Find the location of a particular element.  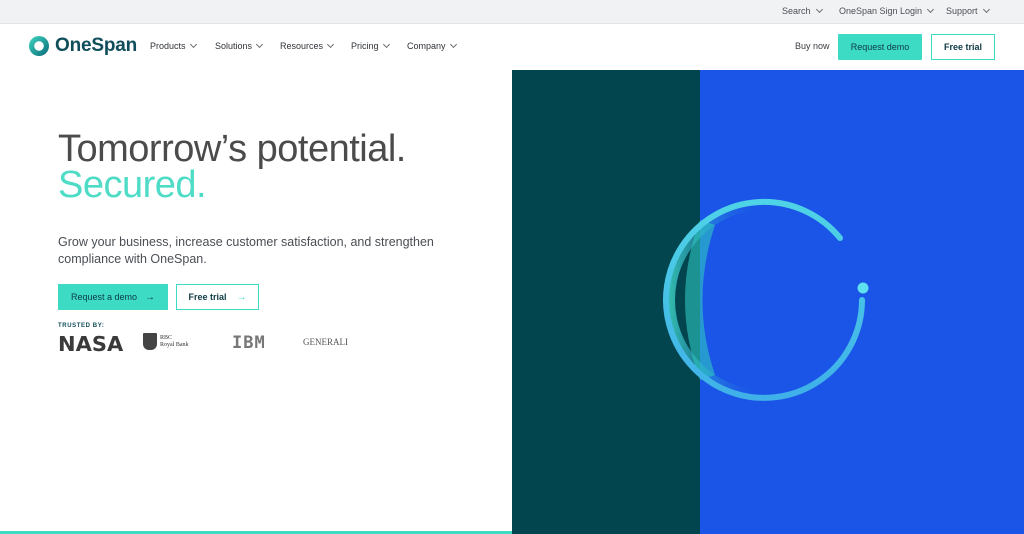

utility-signin-label: OneSpan Sign Login is located at coordinates (881, 11).